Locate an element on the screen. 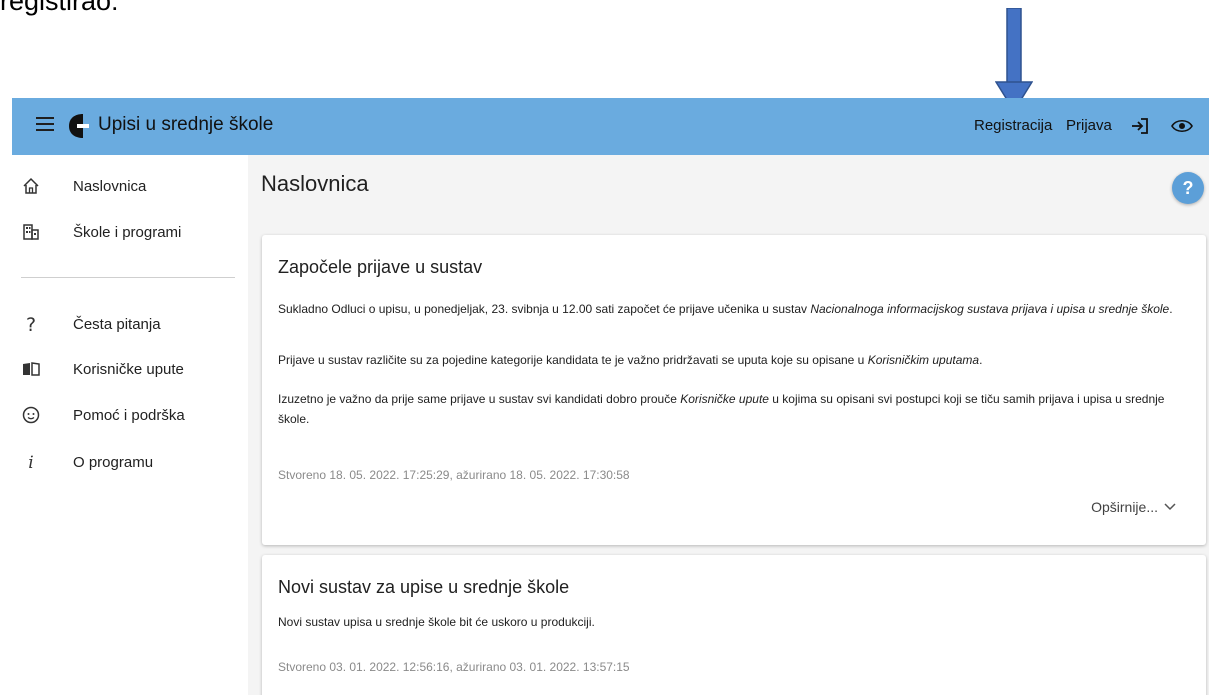 This screenshot has height=695, width=1209. building-icon is located at coordinates (31, 232).